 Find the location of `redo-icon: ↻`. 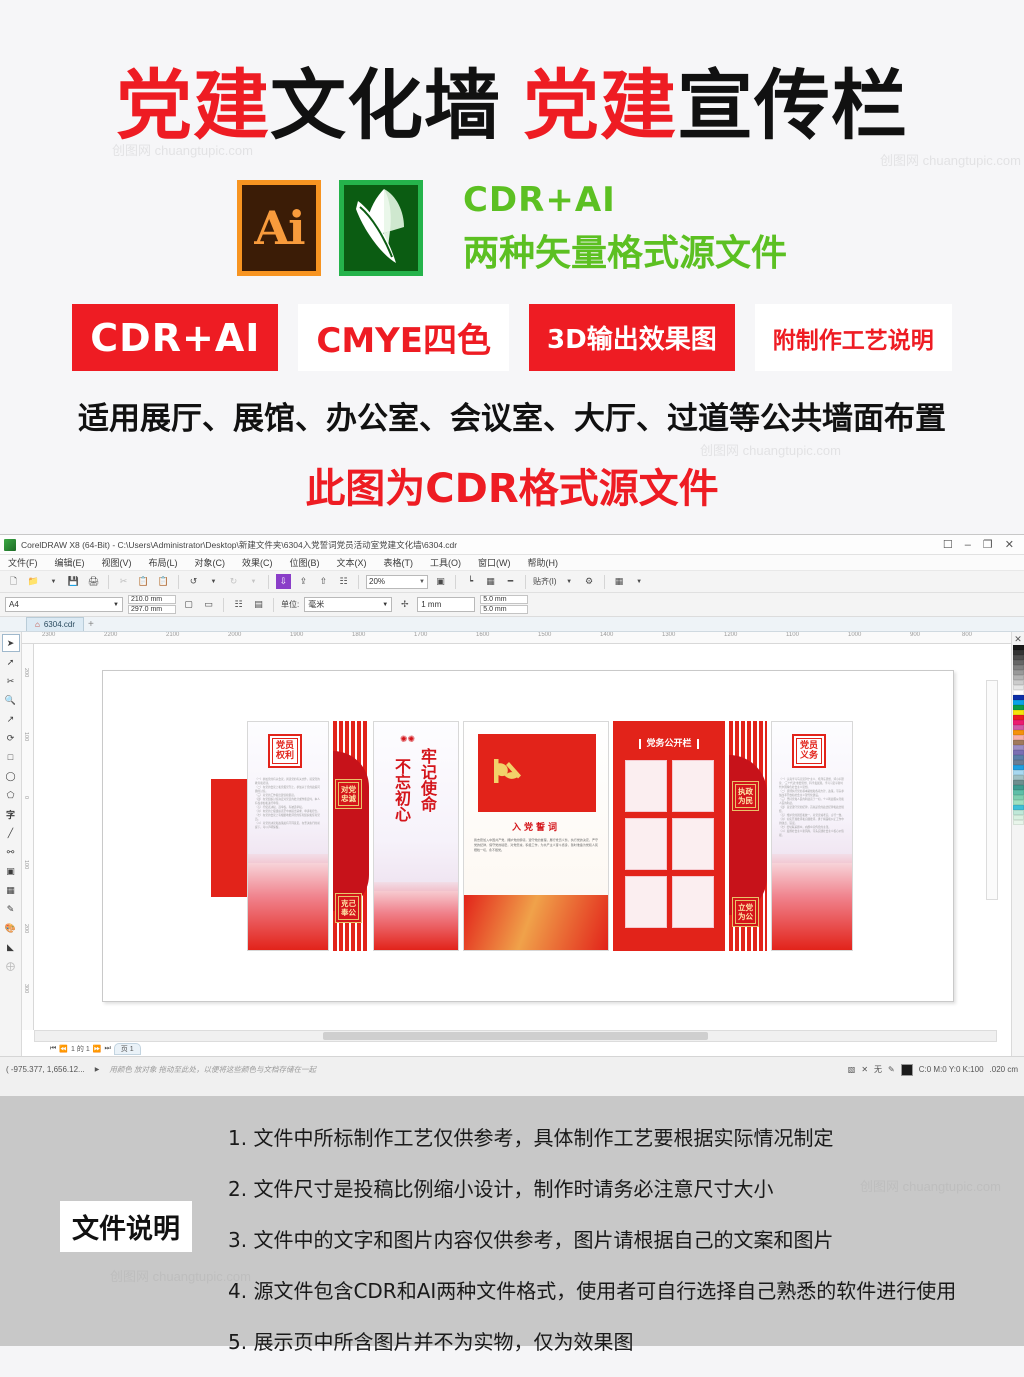

redo-icon: ↻ is located at coordinates (233, 581).